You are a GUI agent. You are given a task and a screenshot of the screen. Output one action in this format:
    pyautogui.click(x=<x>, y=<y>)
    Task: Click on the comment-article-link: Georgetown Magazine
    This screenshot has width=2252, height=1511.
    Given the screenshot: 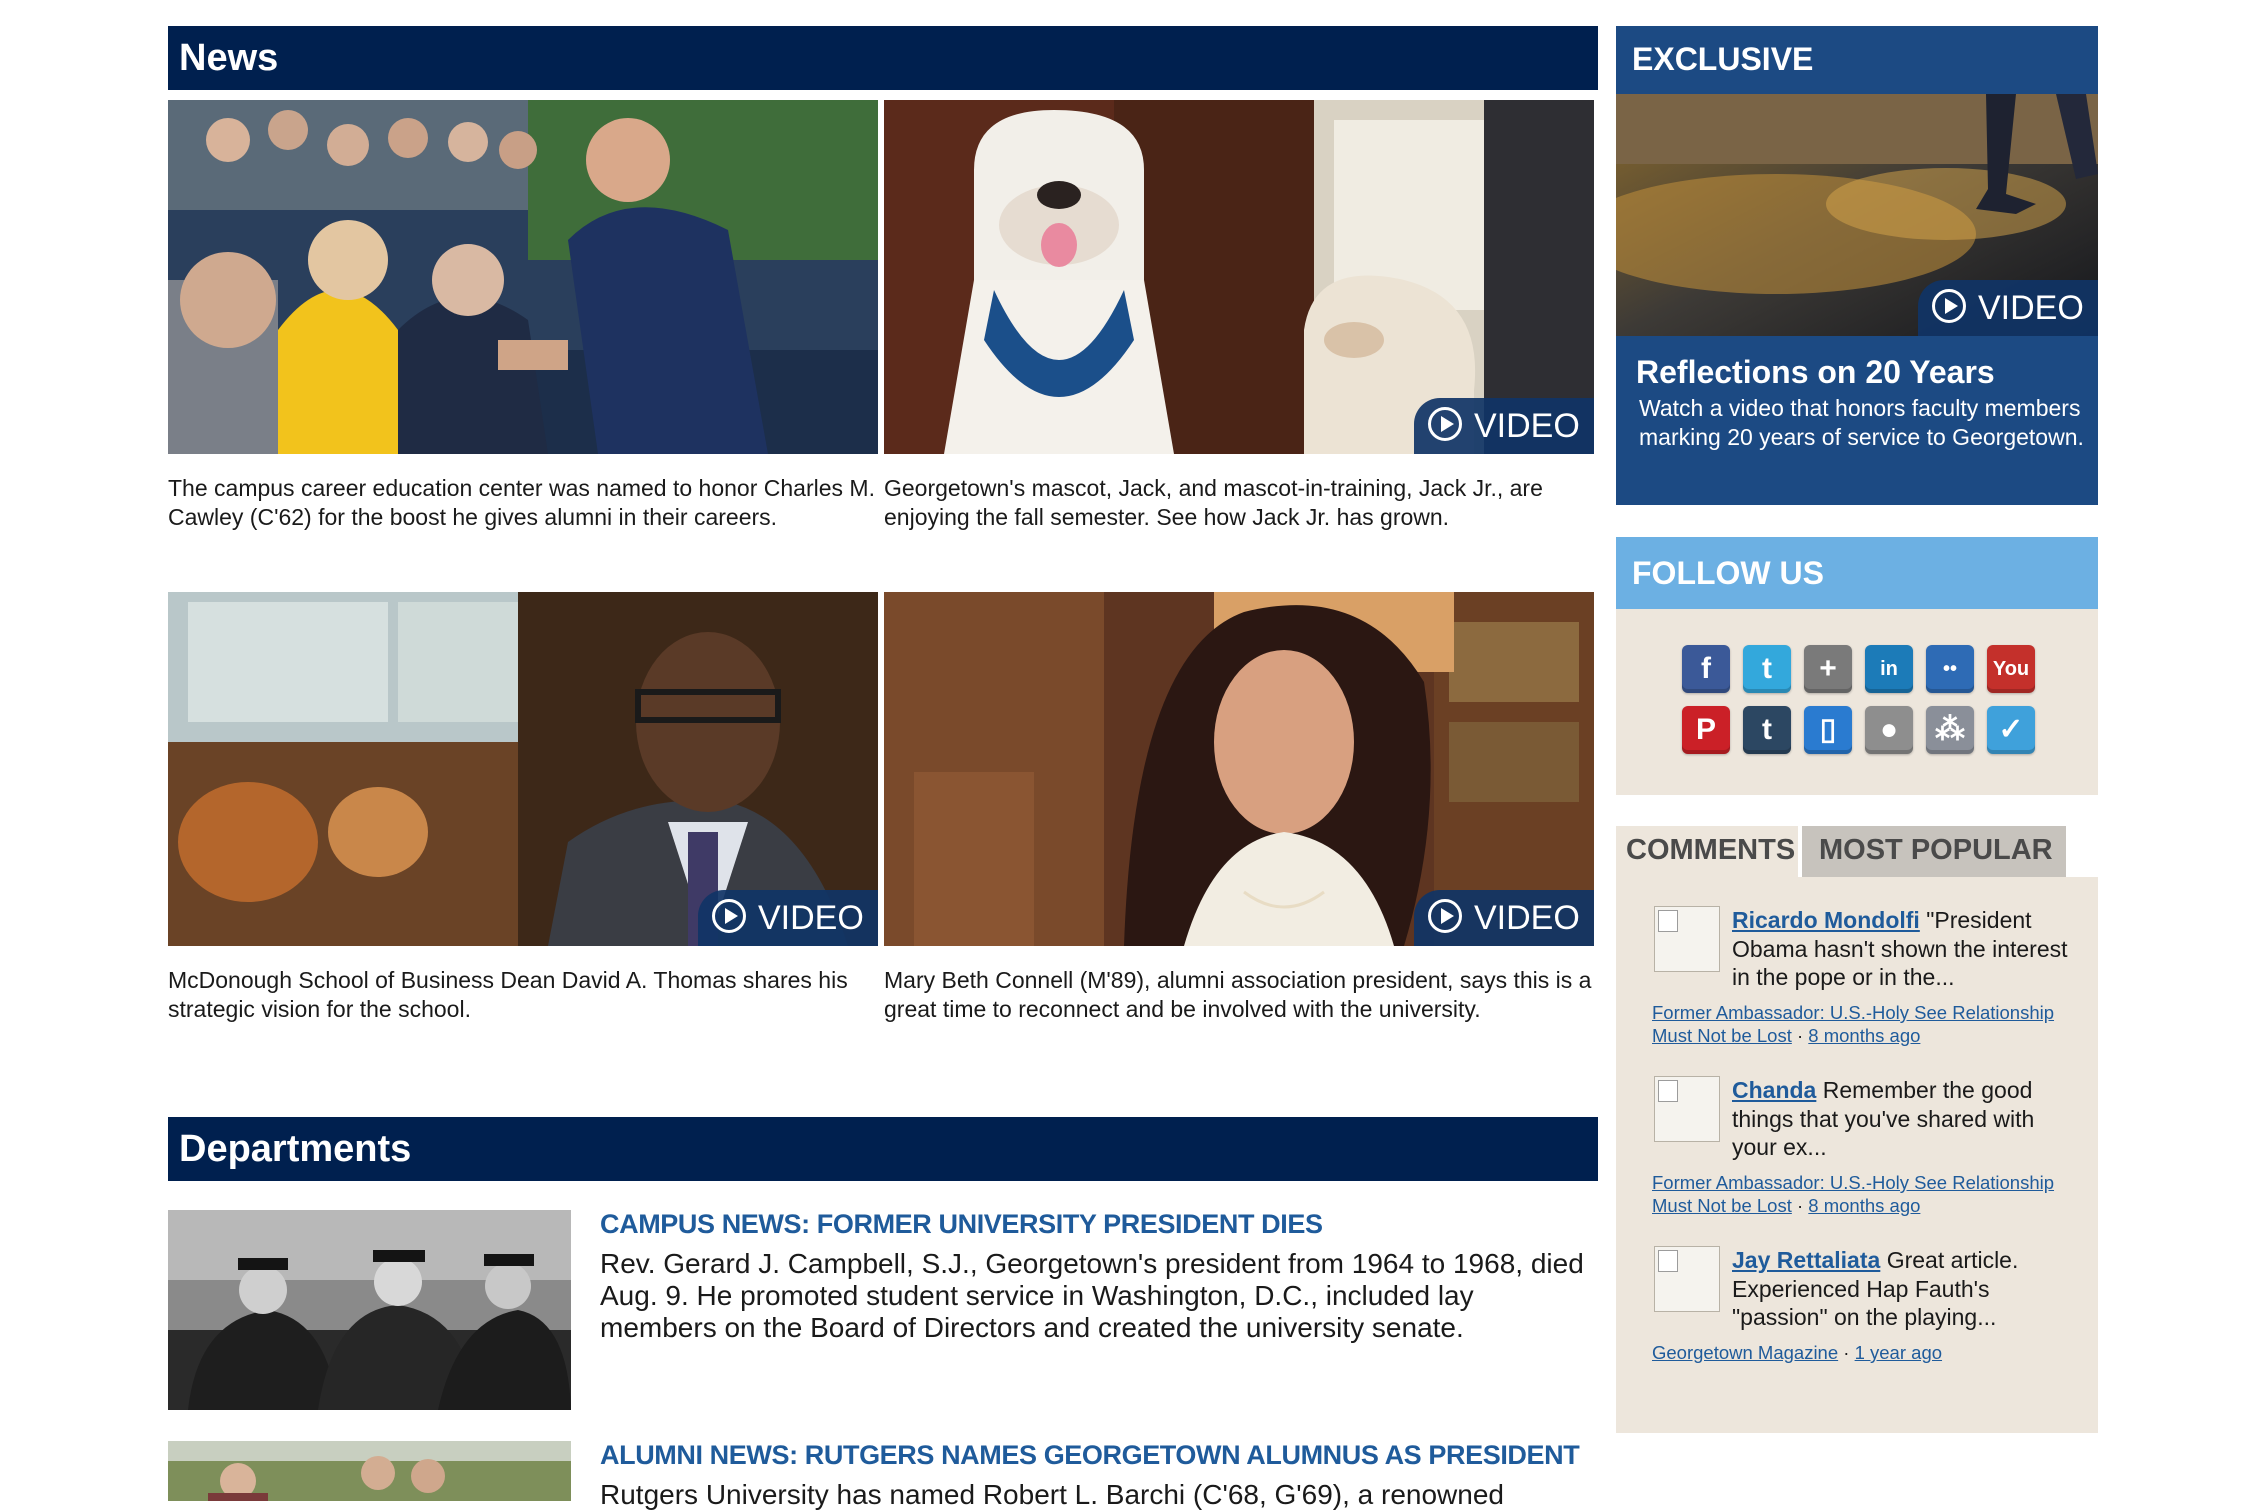 What is the action you would take?
    pyautogui.click(x=1745, y=1352)
    